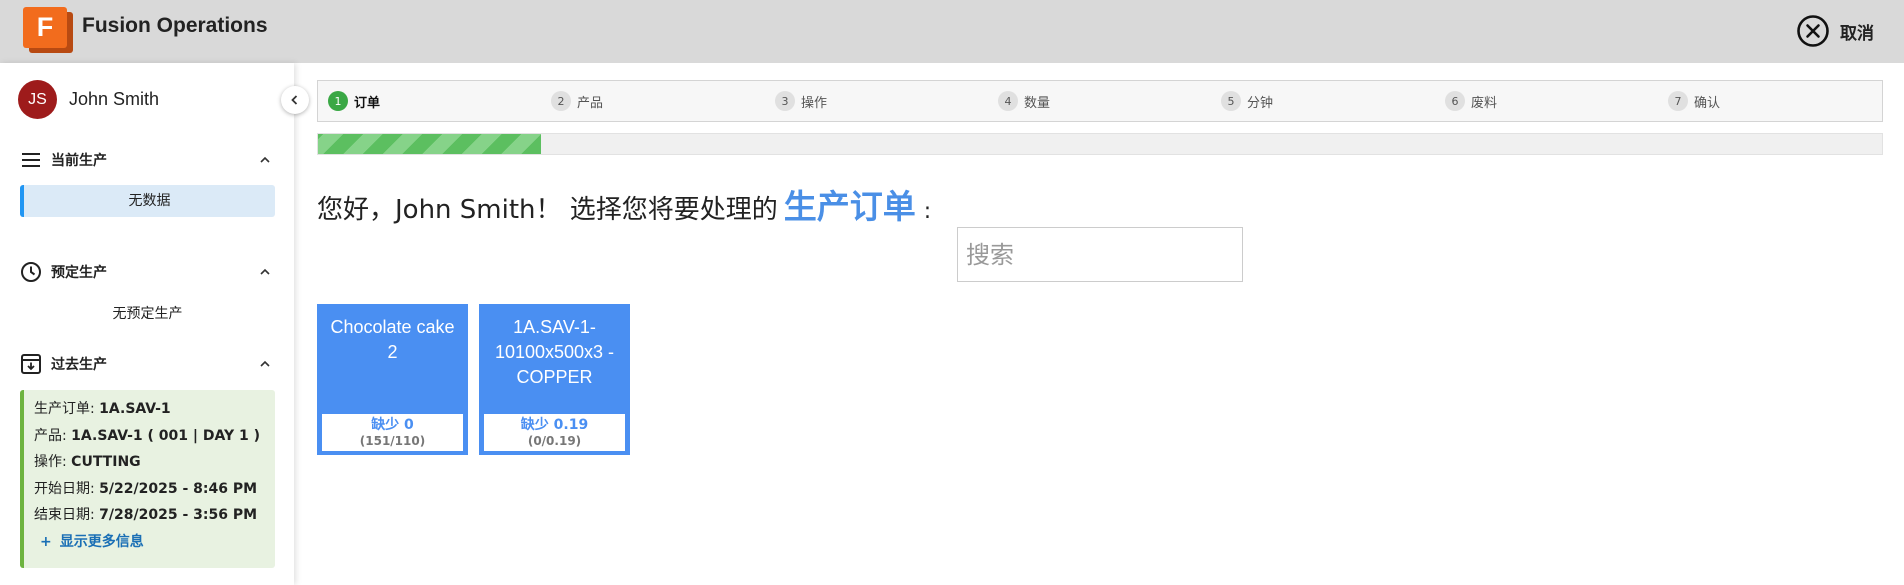 This screenshot has height=585, width=1904. What do you see at coordinates (1857, 33) in the screenshot?
I see `cancel-label: 取消` at bounding box center [1857, 33].